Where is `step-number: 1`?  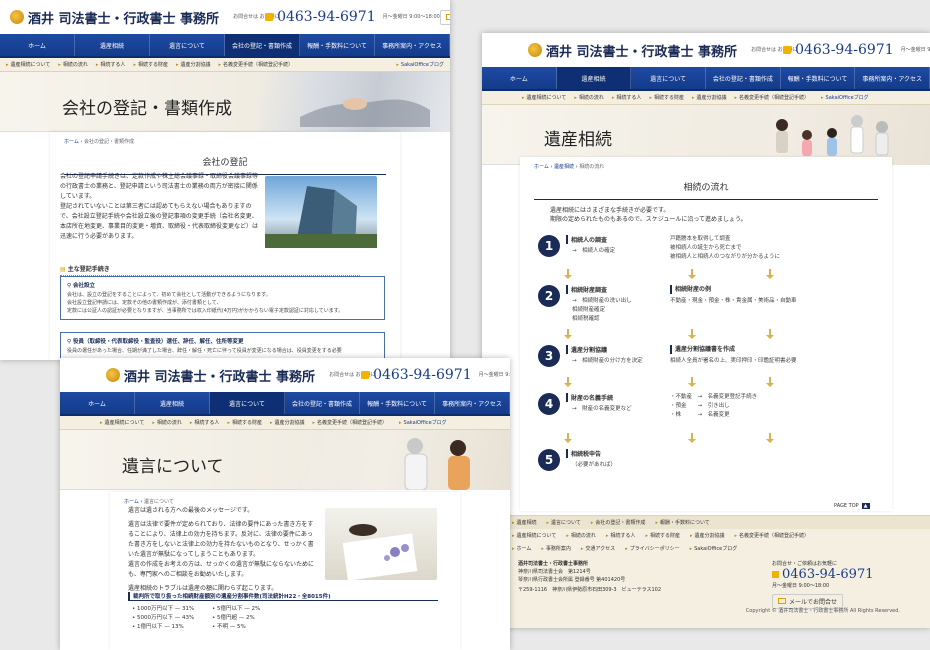 step-number: 1 is located at coordinates (549, 246).